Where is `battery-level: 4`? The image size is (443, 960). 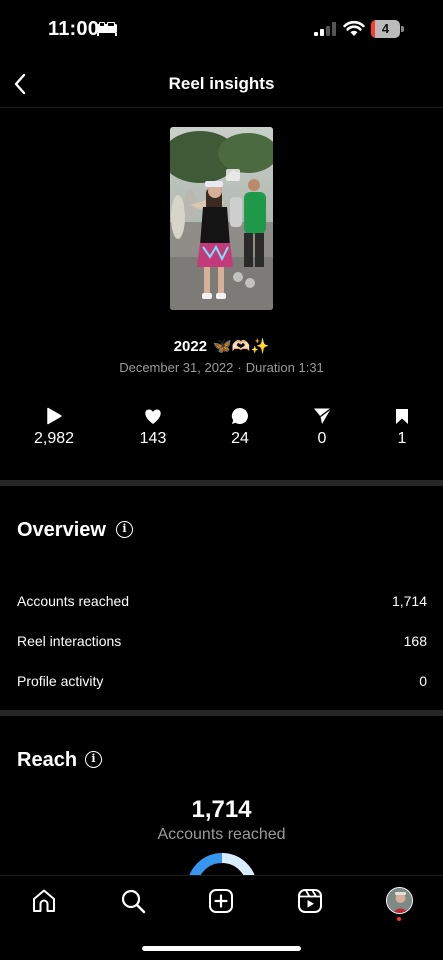 battery-level: 4 is located at coordinates (385, 28).